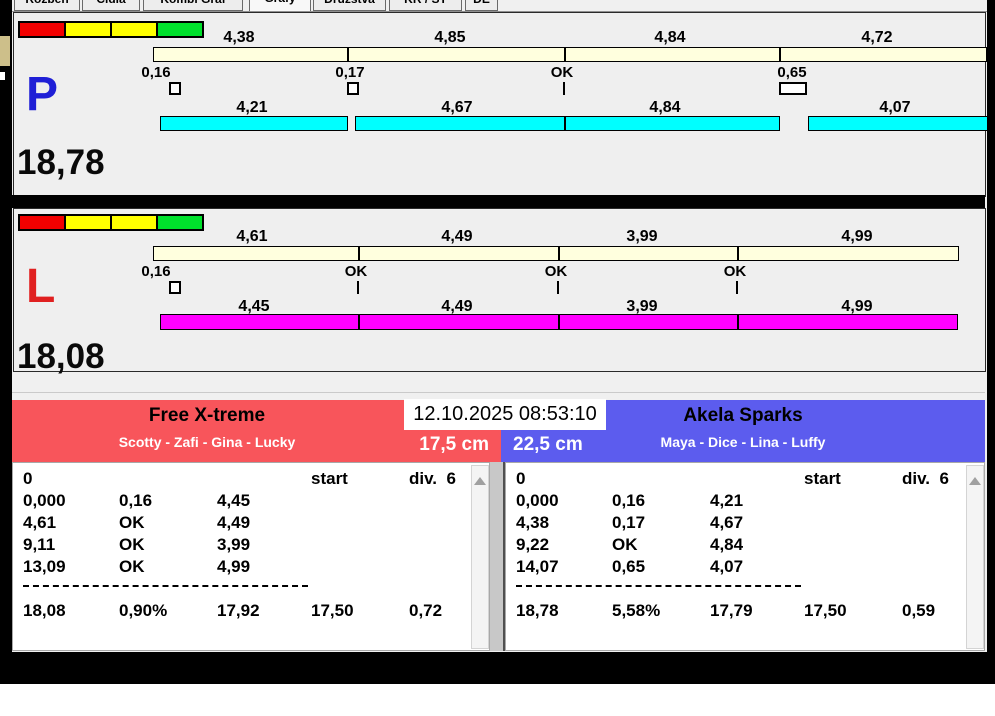 The height and width of the screenshot is (716, 995). Describe the element at coordinates (498, 392) in the screenshot. I see `section-divider` at that location.